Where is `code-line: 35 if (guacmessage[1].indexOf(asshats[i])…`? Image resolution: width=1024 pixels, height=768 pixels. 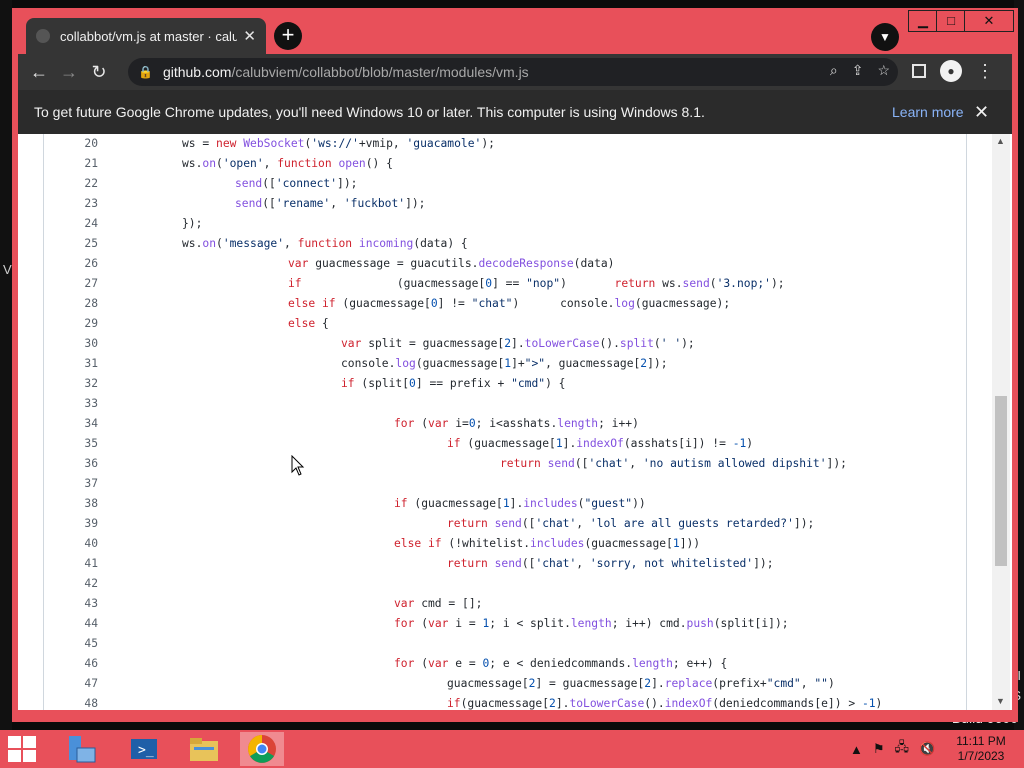
code-line: 35 if (guacmessage[1].indexOf(asshats[i])… is located at coordinates (505, 447).